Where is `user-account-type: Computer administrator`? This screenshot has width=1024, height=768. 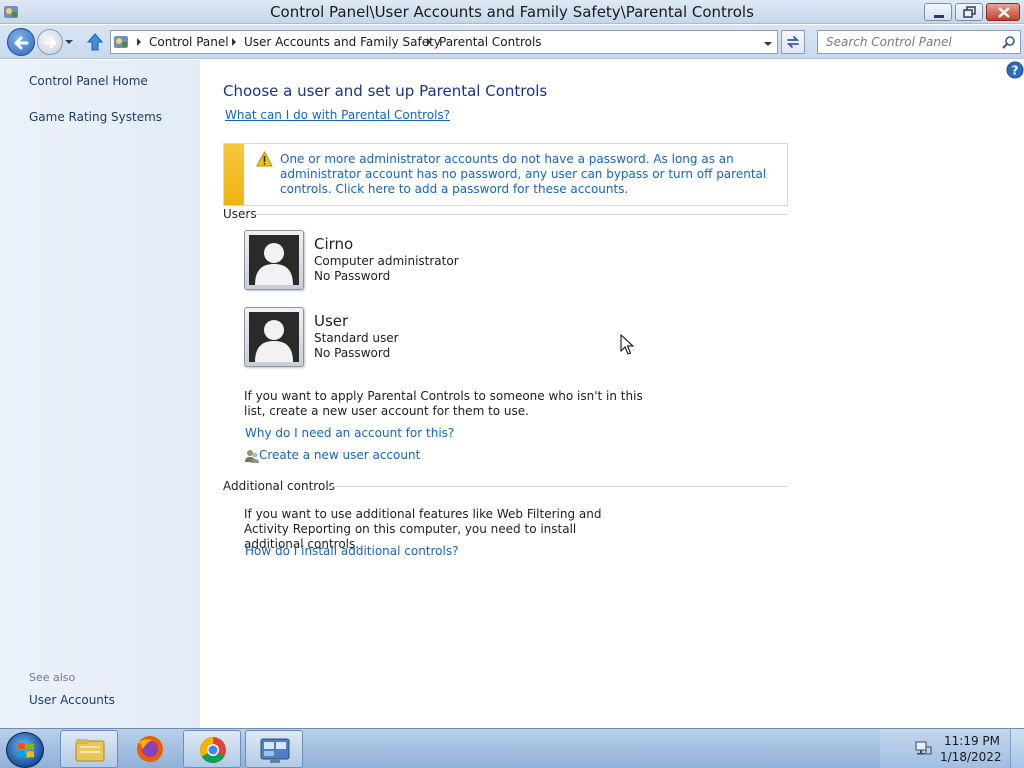
user-account-type: Computer administrator is located at coordinates (386, 261).